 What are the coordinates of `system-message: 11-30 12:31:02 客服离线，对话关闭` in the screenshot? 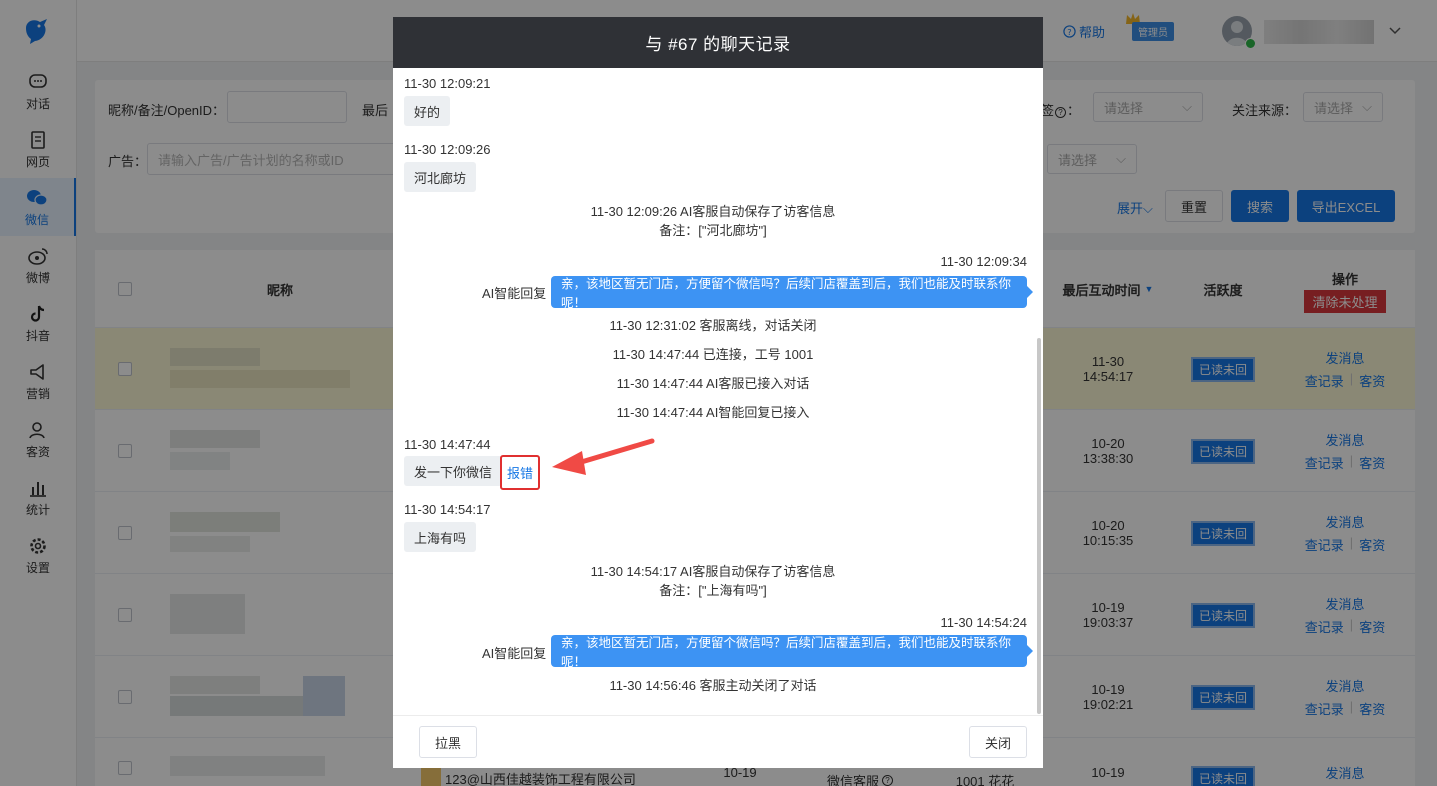 It's located at (713, 325).